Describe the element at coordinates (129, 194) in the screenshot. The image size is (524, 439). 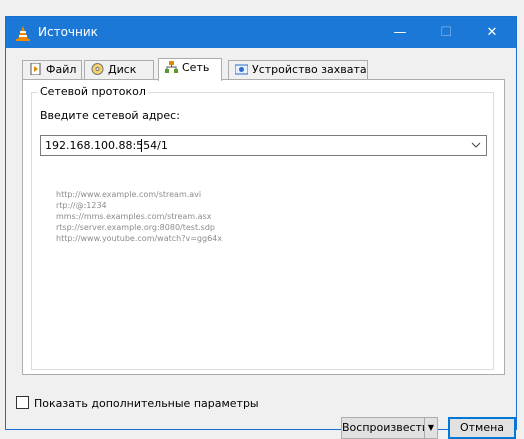
I see `example-url: http://www.example.com/stream.avi` at that location.